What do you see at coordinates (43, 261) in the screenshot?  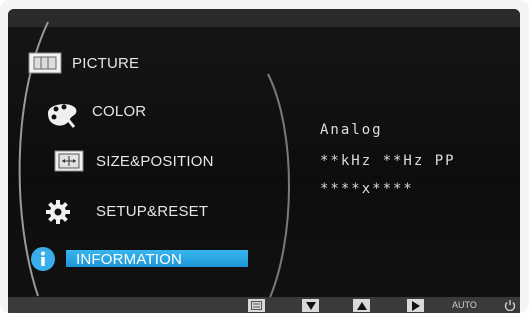 I see `info-icon` at bounding box center [43, 261].